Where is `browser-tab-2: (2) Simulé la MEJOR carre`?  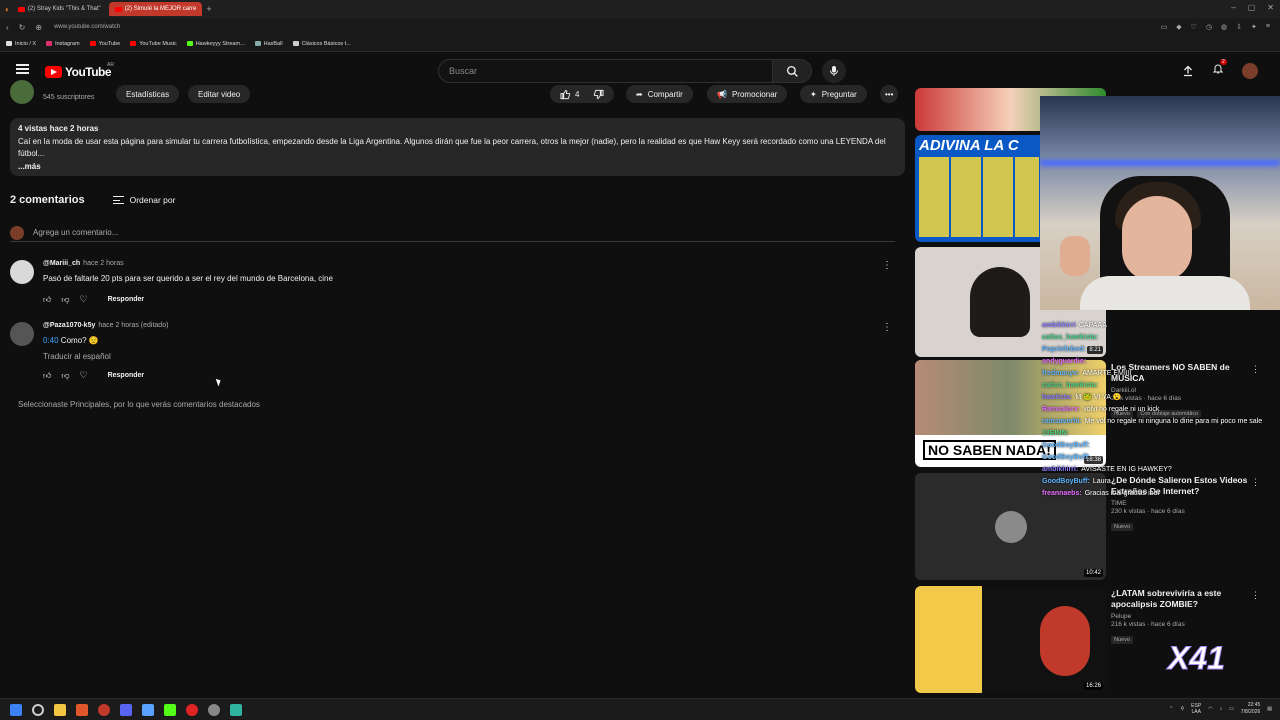 browser-tab-2: (2) Simulé la MEJOR carre is located at coordinates (155, 9).